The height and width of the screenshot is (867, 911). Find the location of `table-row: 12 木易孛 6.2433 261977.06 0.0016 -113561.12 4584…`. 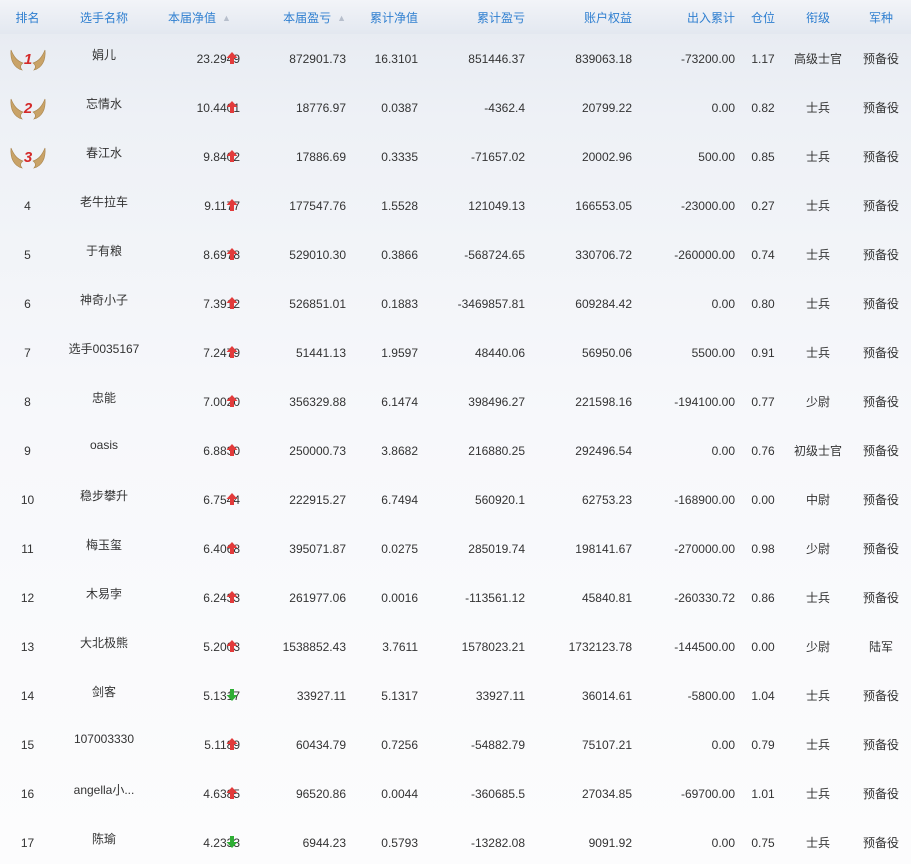

table-row: 12 木易孛 6.2433 261977.06 0.0016 -113561.12 4584… is located at coordinates (455, 597).